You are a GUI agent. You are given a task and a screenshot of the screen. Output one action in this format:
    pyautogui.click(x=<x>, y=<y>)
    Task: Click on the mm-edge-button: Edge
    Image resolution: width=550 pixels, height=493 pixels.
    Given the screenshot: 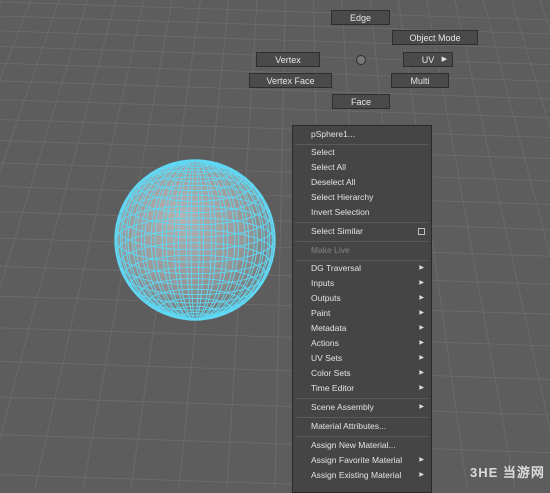 What is the action you would take?
    pyautogui.click(x=360, y=17)
    